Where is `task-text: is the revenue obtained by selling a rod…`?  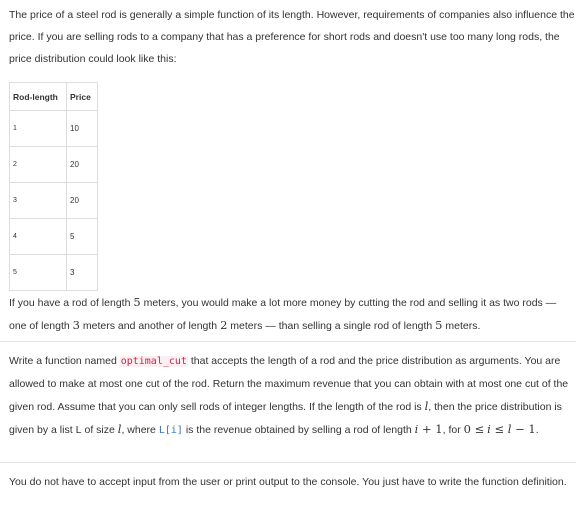 task-text: is the revenue obtained by selling a rod… is located at coordinates (298, 430).